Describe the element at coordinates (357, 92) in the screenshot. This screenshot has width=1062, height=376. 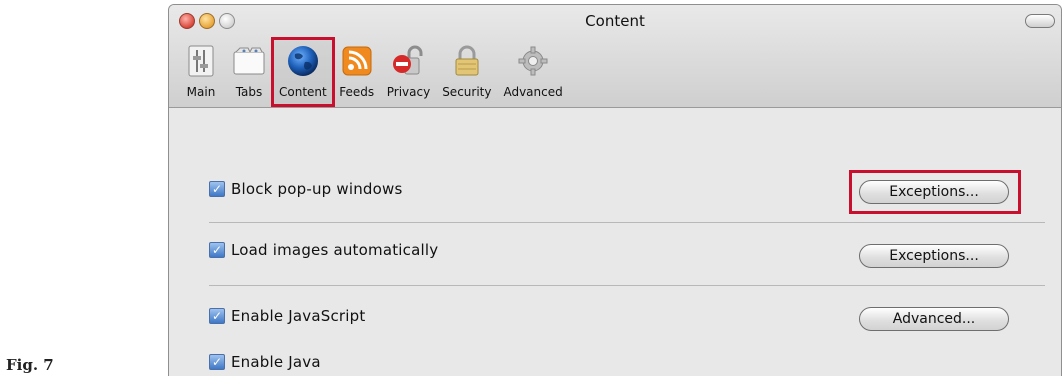
I see `tab-feeds-label: Feeds` at that location.